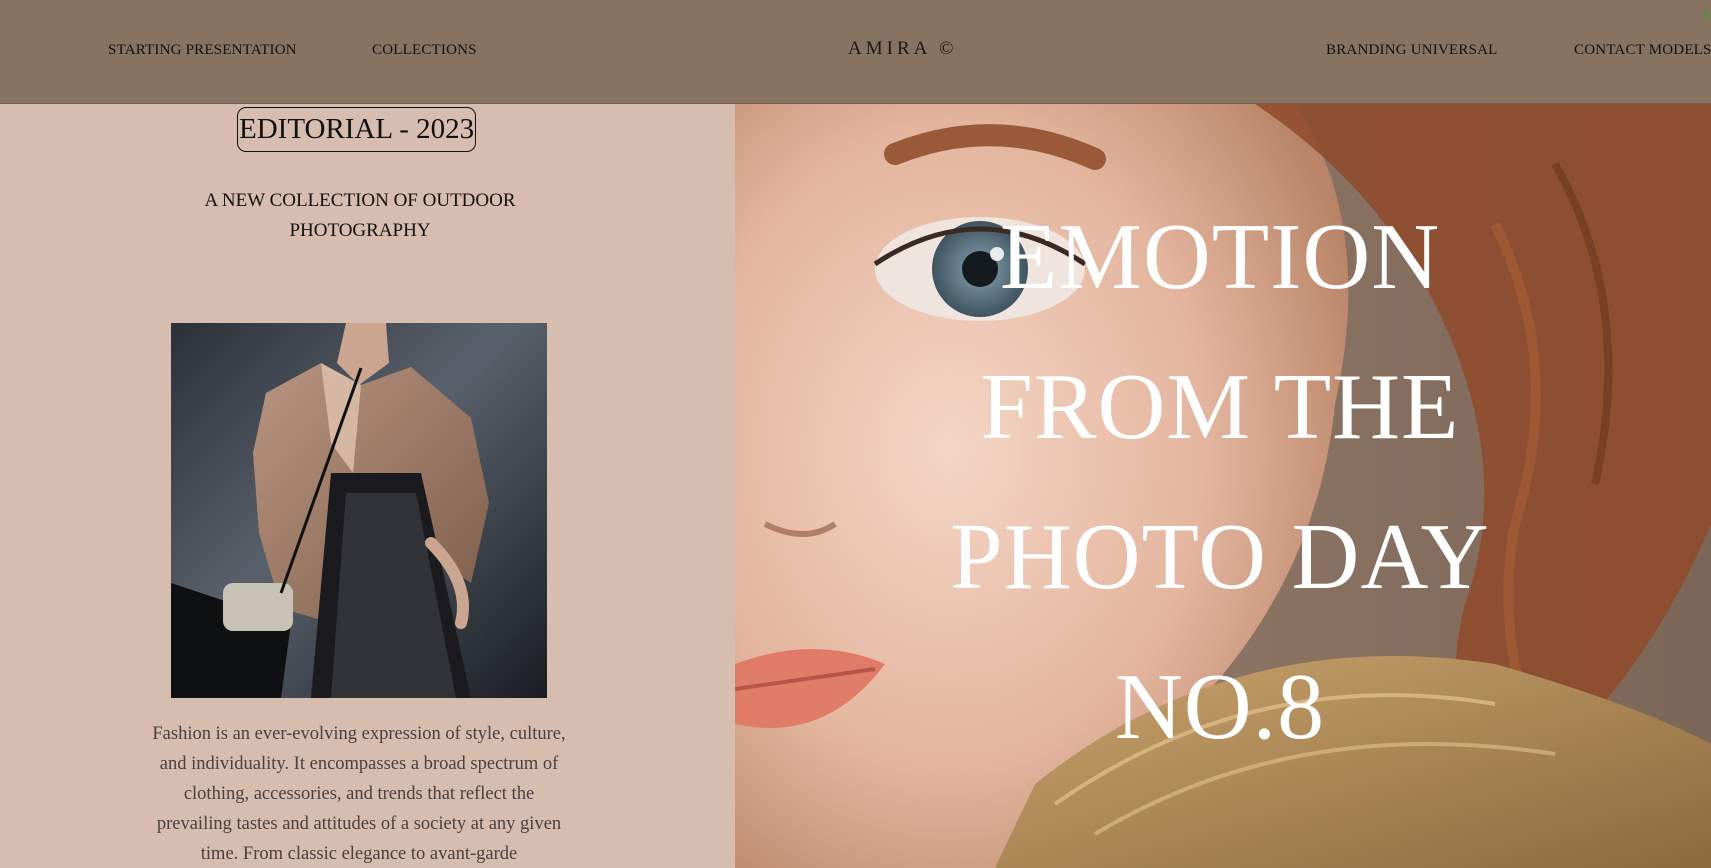 The image size is (1711, 868). What do you see at coordinates (202, 50) in the screenshot?
I see `nav-starting-presentation: STARTING PRESENTATION` at bounding box center [202, 50].